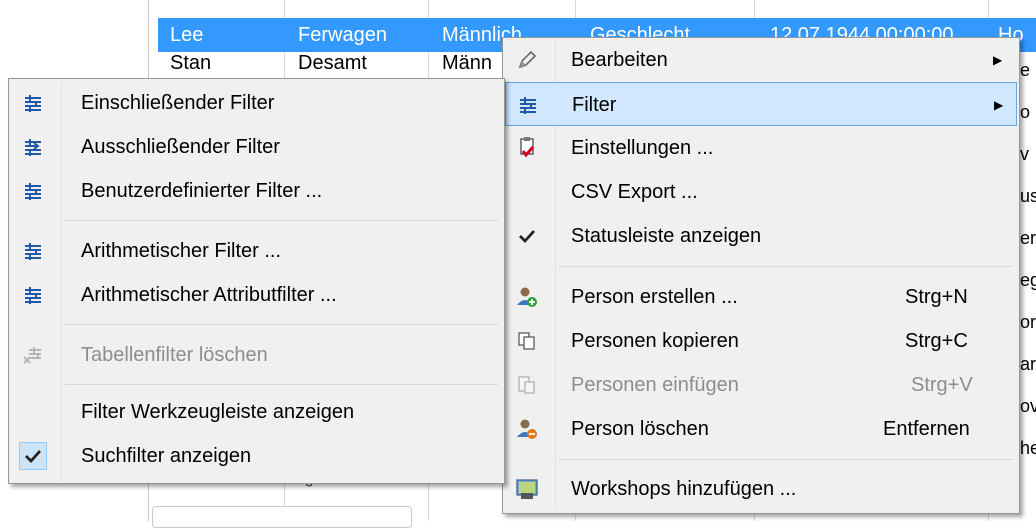 The image size is (1036, 528). I want to click on menu-item-label: Personen einfügen, so click(655, 385).